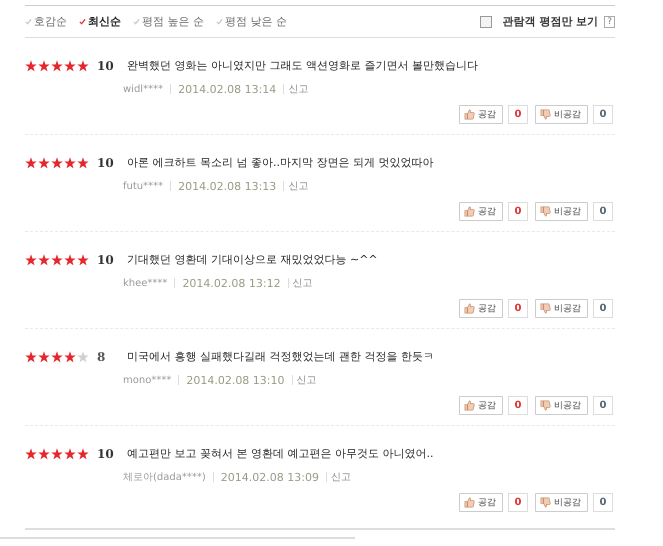 The image size is (663, 546). Describe the element at coordinates (280, 356) in the screenshot. I see `review-text: 미국에서 흥행 실패했다길래 걱정했었는데 괜한 걱정을 한듯ㅋ` at that location.